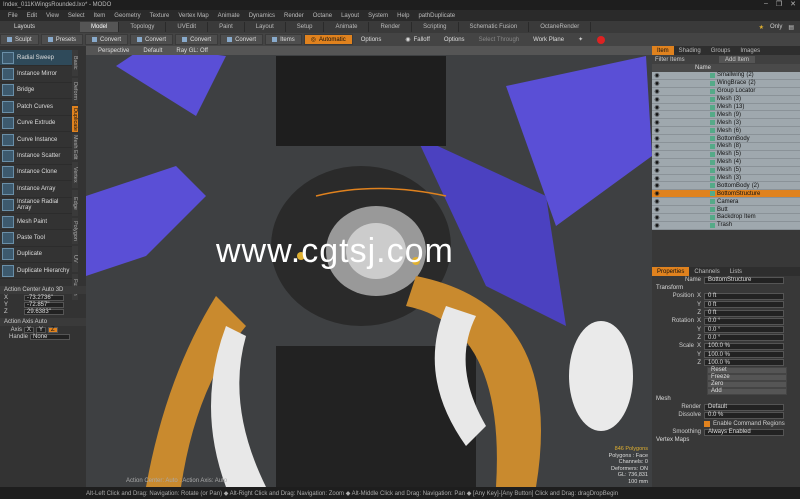 The image size is (800, 499). I want to click on rotation-field: 0.0 °, so click(744, 330).